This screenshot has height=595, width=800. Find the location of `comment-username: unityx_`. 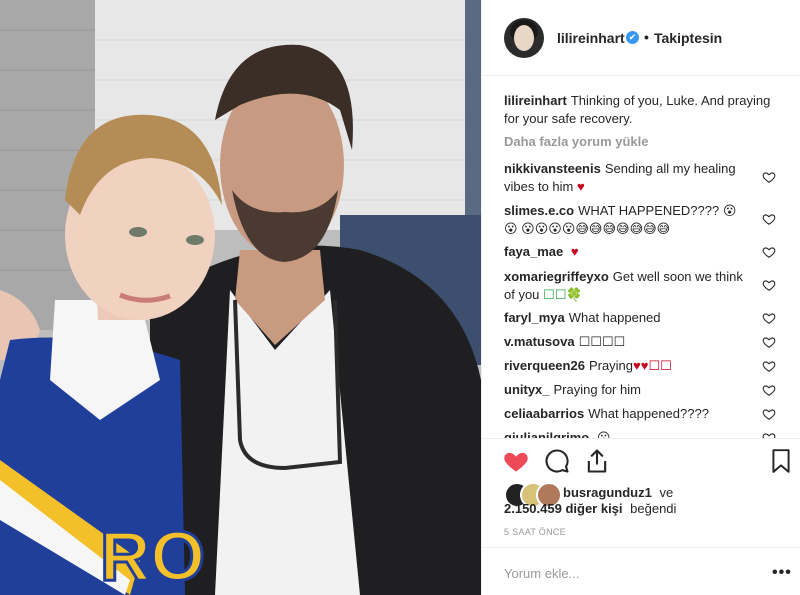

comment-username: unityx_ is located at coordinates (527, 389).